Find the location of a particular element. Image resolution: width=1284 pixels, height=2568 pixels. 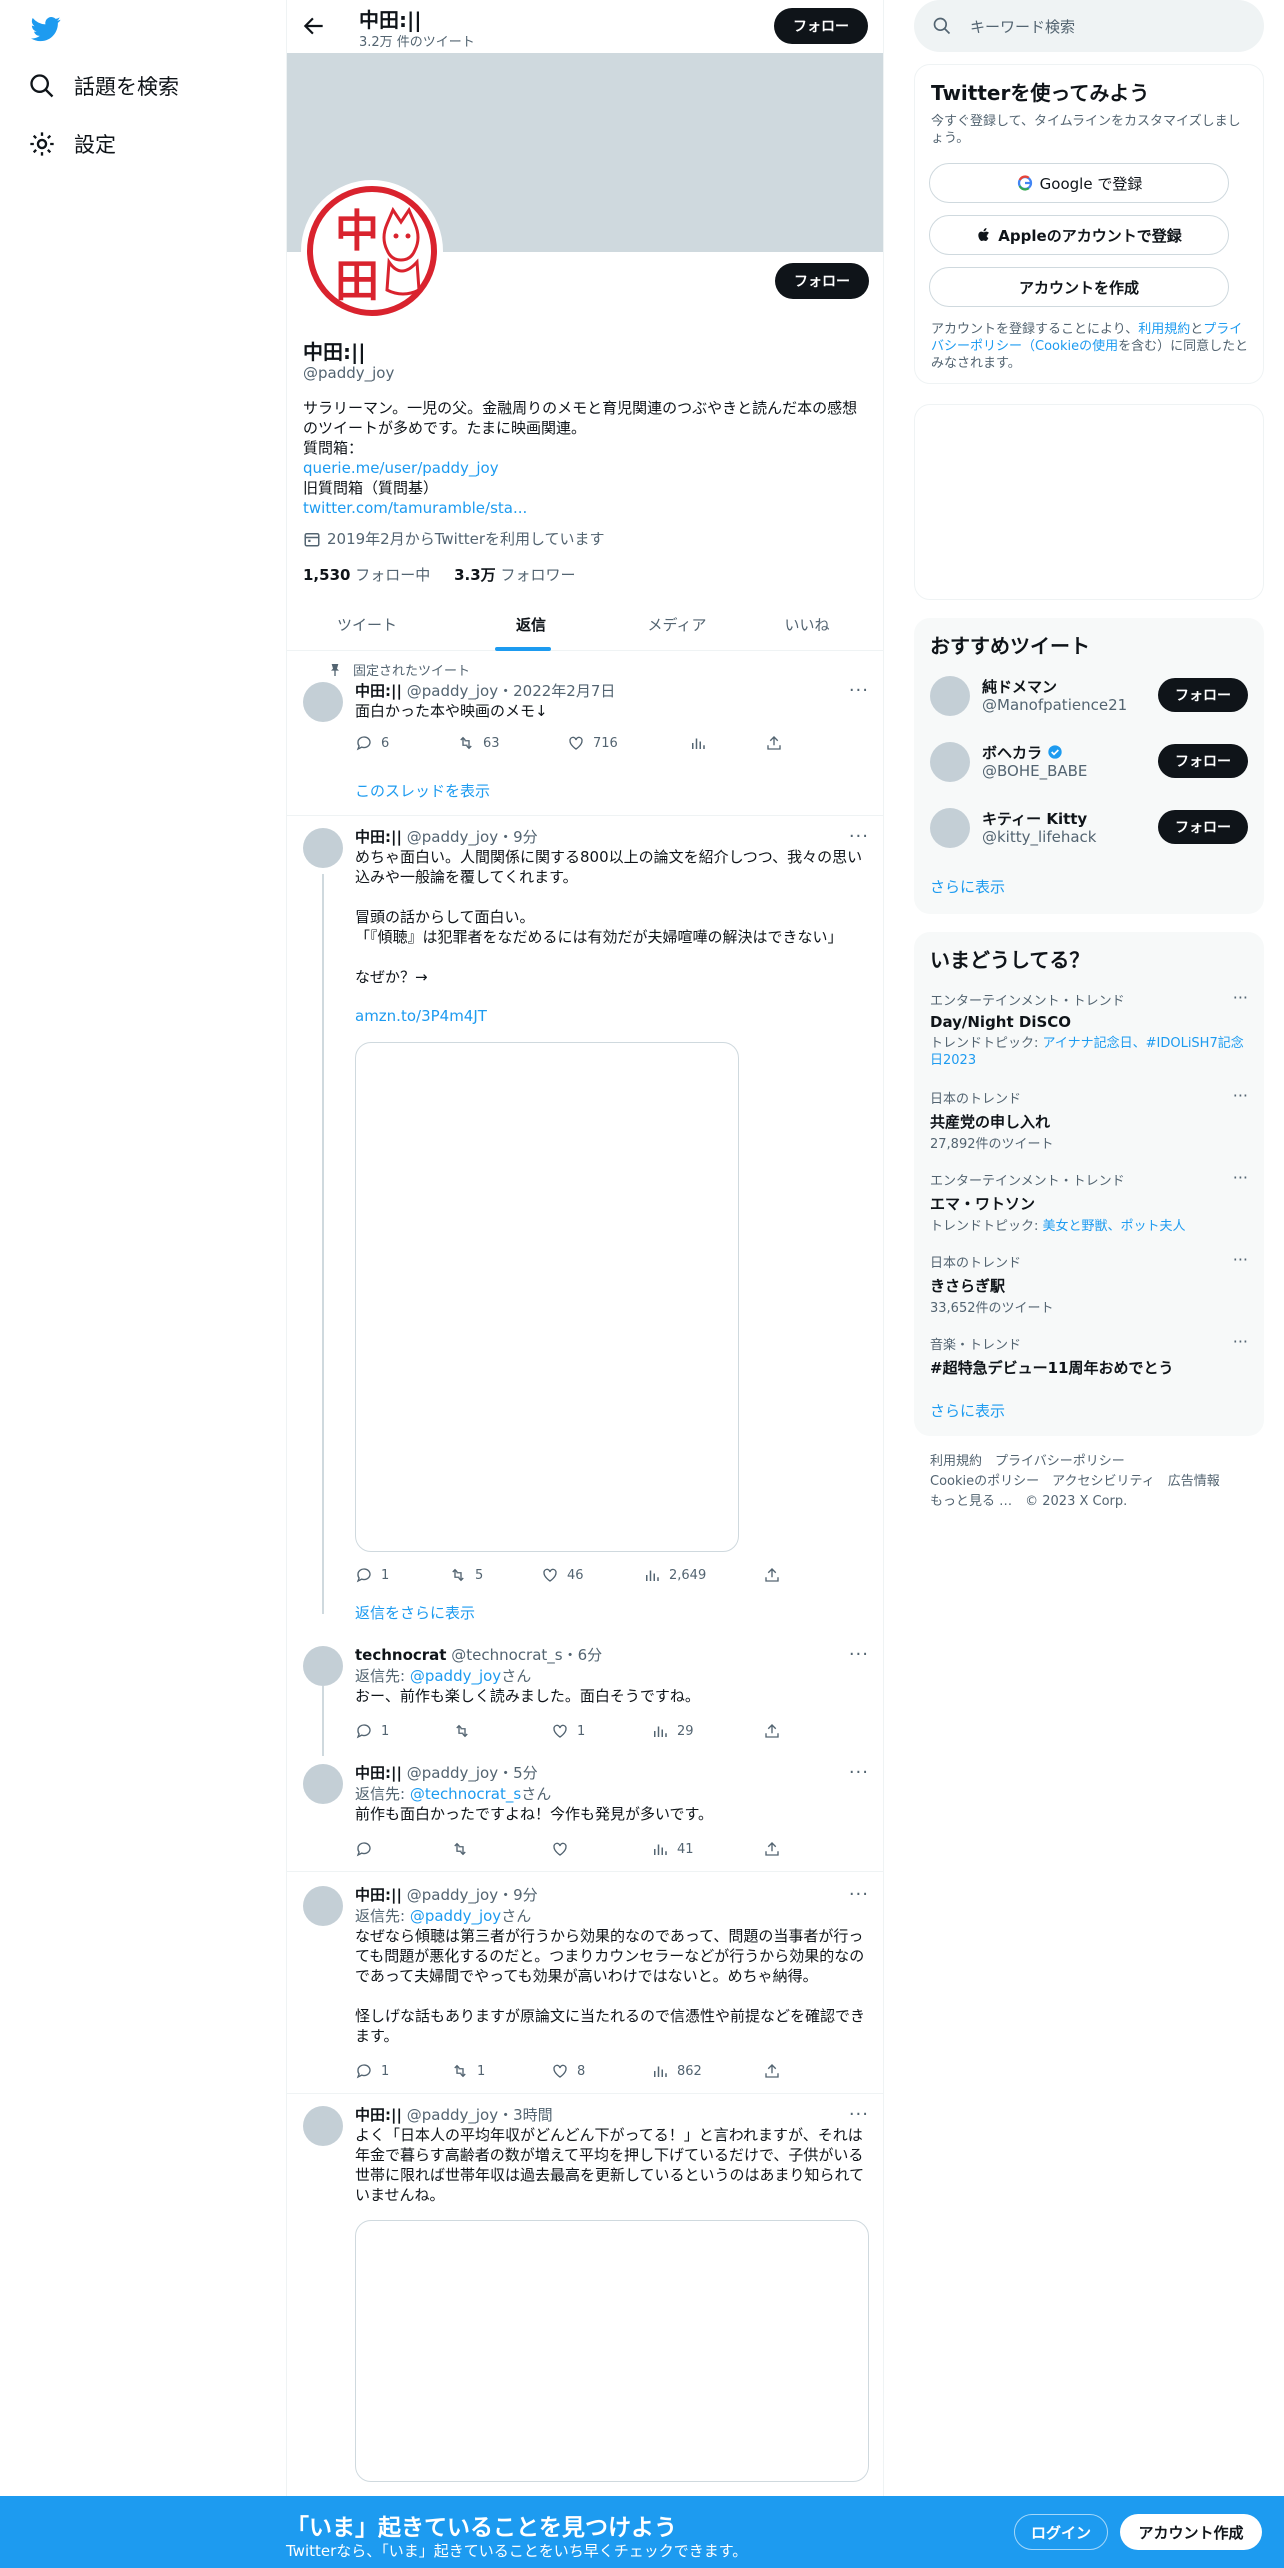

show-more-replies-link: 返信をさらに表示 is located at coordinates (415, 1612).